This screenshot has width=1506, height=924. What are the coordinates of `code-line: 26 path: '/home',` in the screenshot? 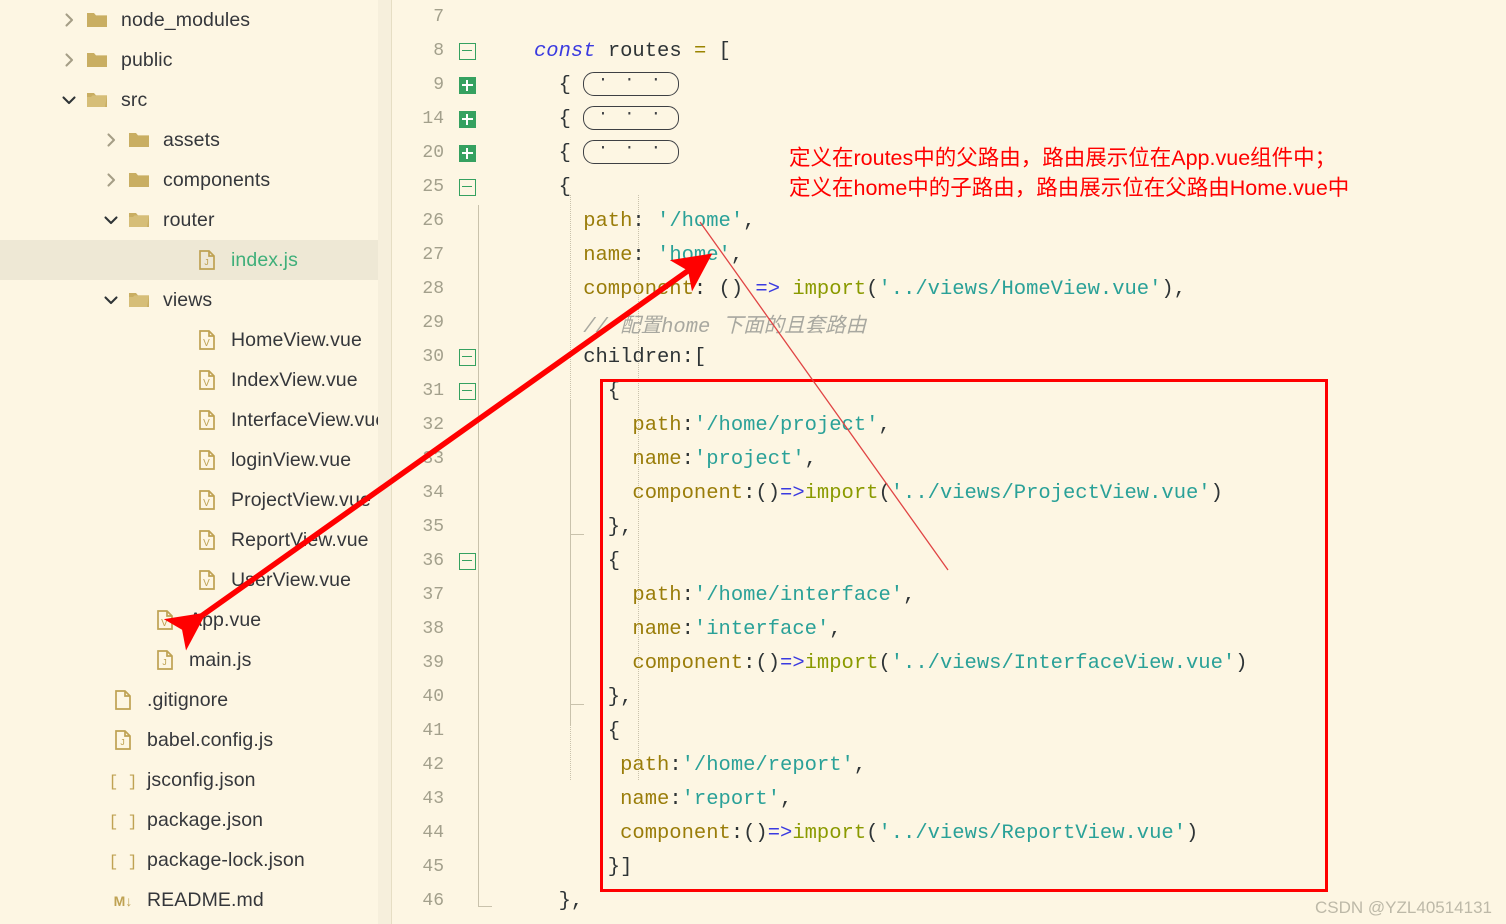 It's located at (942, 221).